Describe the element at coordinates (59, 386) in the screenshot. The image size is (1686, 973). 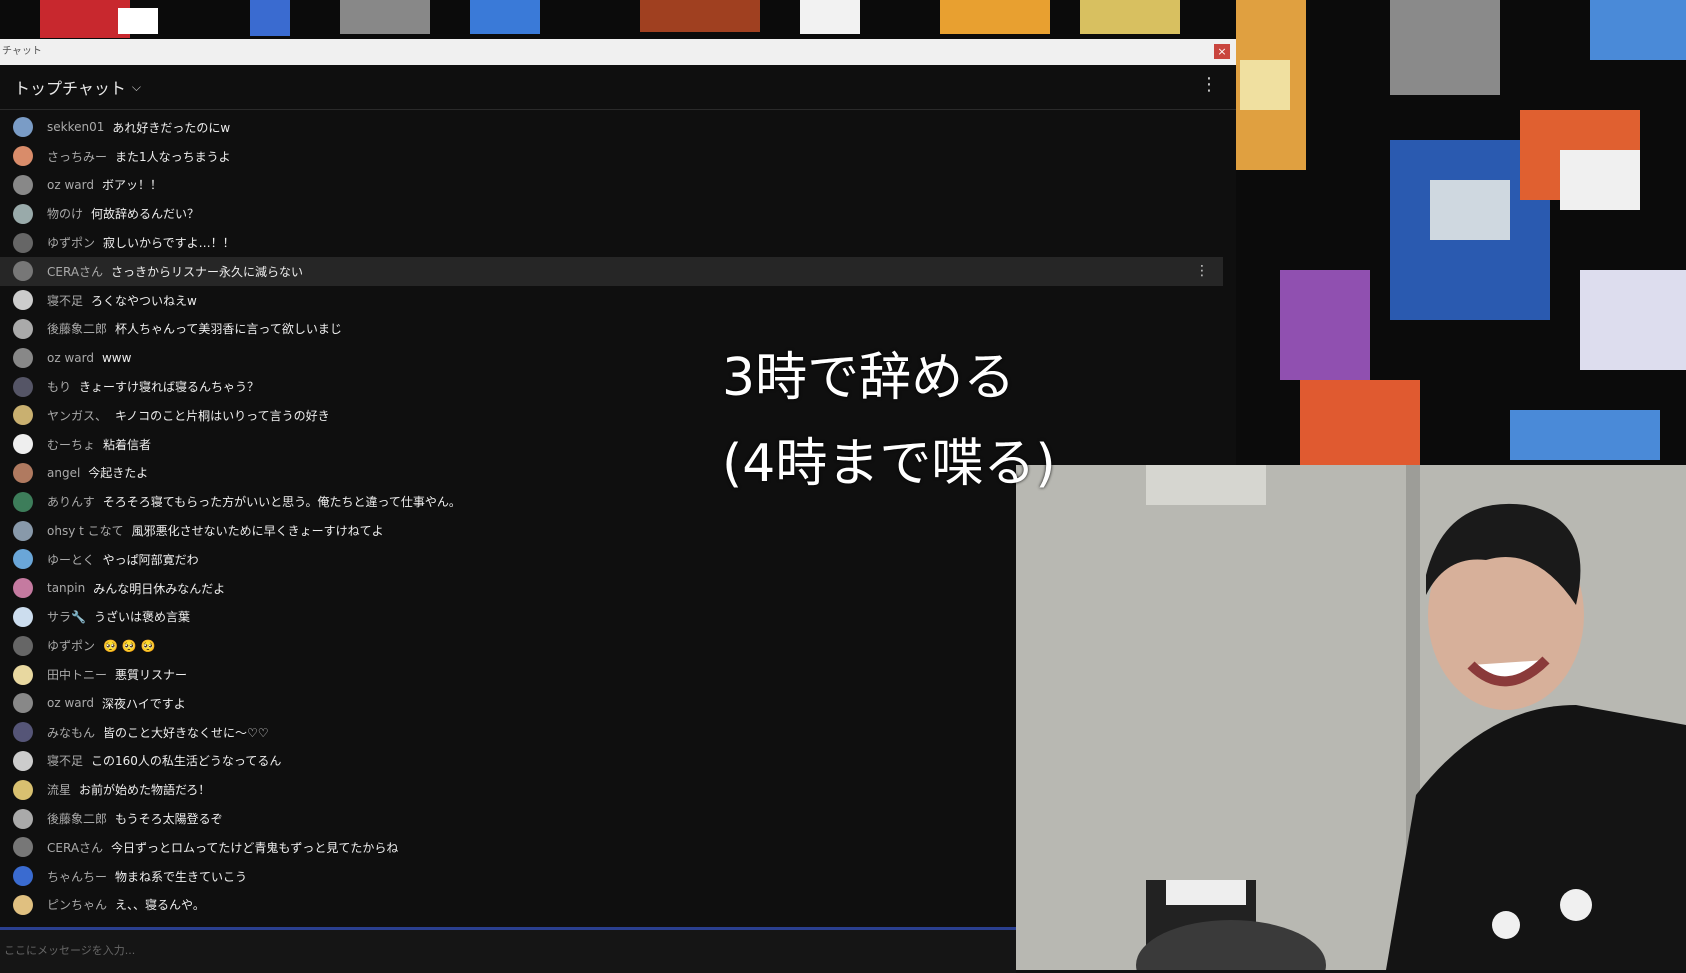
I see `message-author: もり` at that location.